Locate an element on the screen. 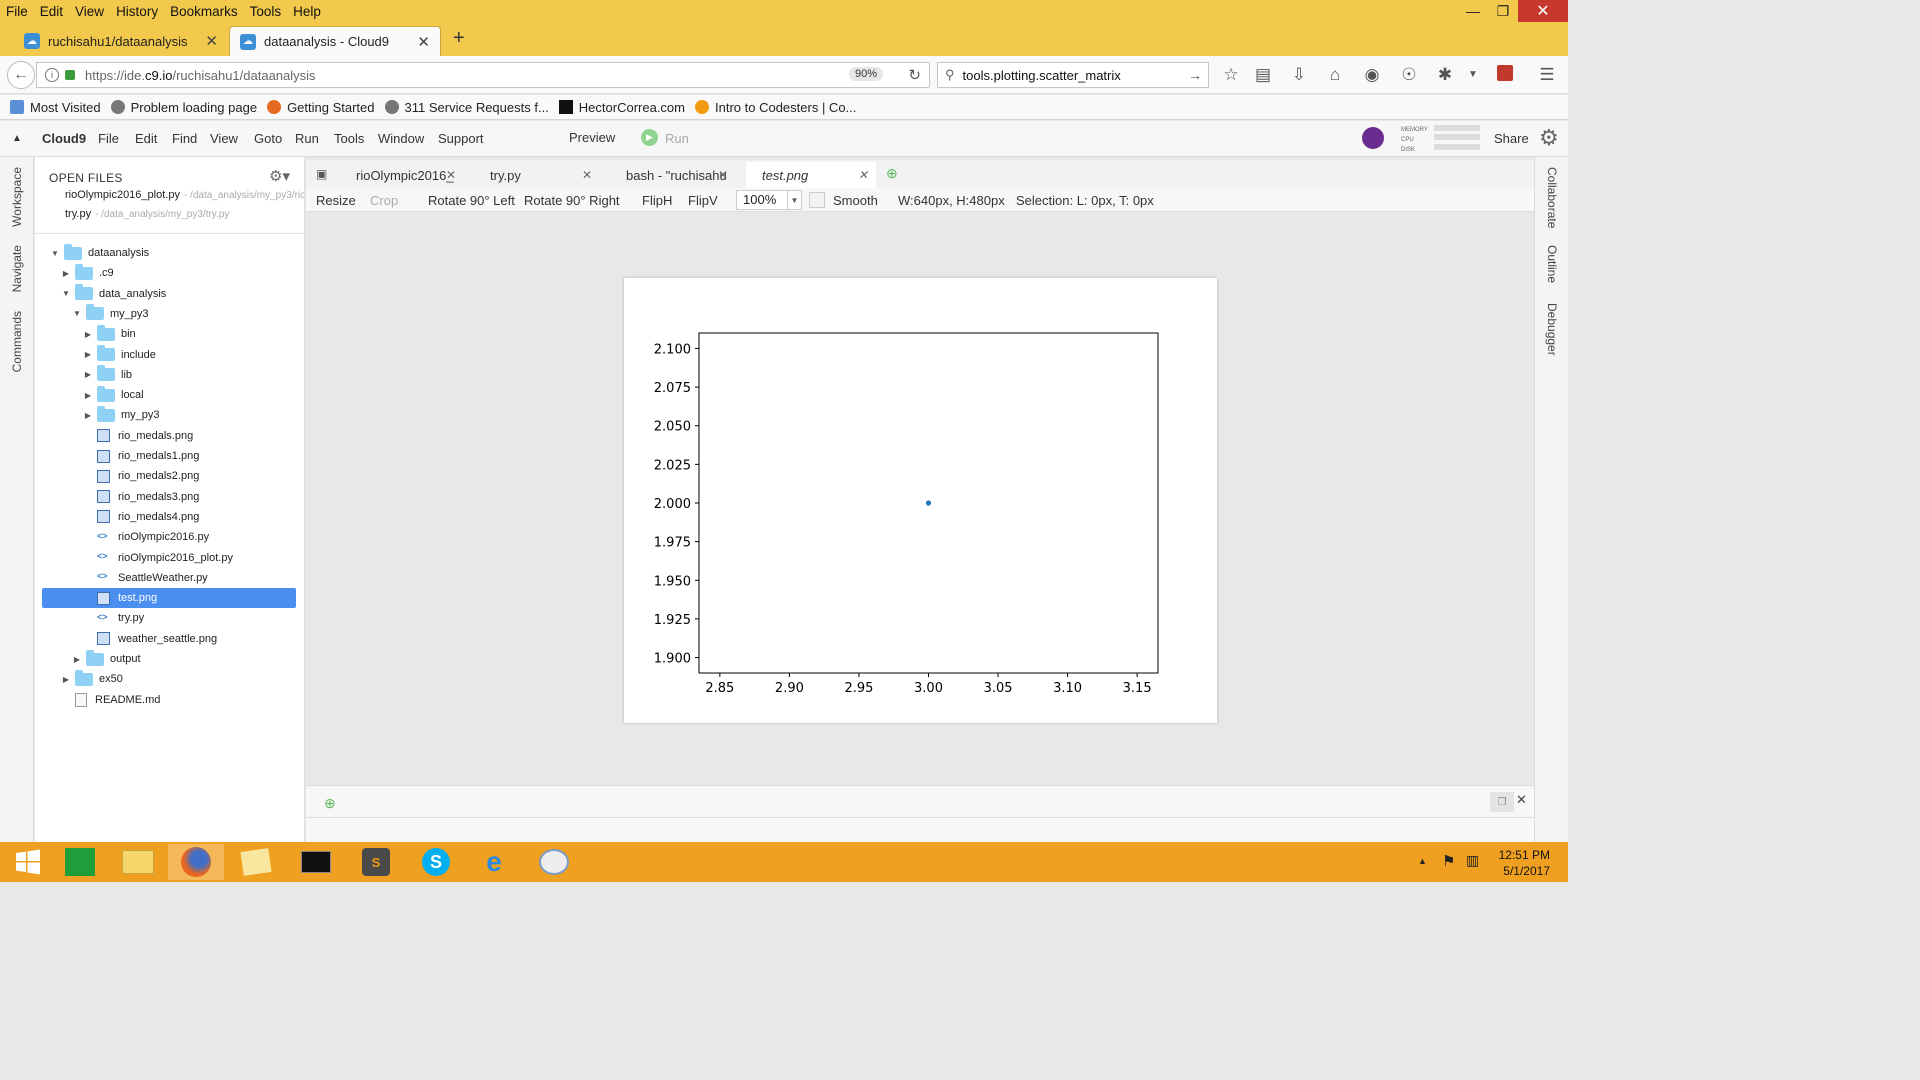 The height and width of the screenshot is (1080, 1920). ide-menu-goto: Goto is located at coordinates (268, 138).